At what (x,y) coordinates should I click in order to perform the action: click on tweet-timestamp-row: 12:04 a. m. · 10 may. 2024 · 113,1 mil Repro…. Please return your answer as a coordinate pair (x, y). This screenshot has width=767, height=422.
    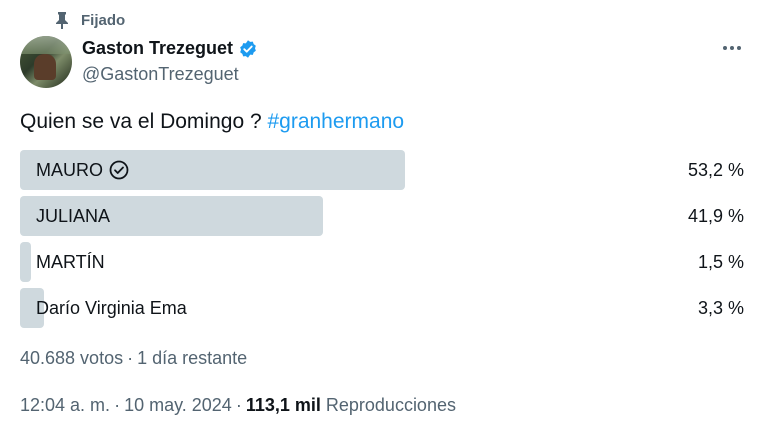
    Looking at the image, I should click on (238, 405).